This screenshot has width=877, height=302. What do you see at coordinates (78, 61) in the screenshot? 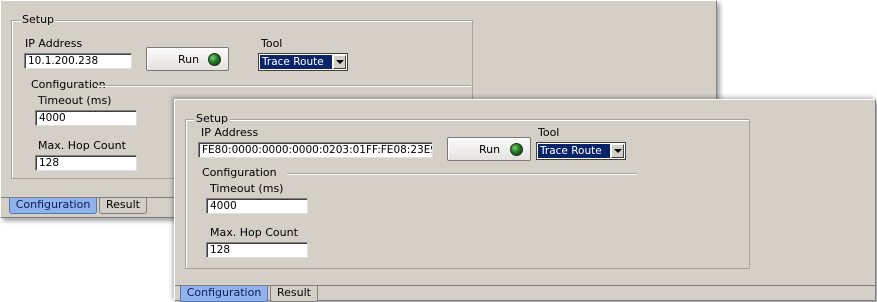
I see `ip-address-field: 10.1.200.238` at bounding box center [78, 61].